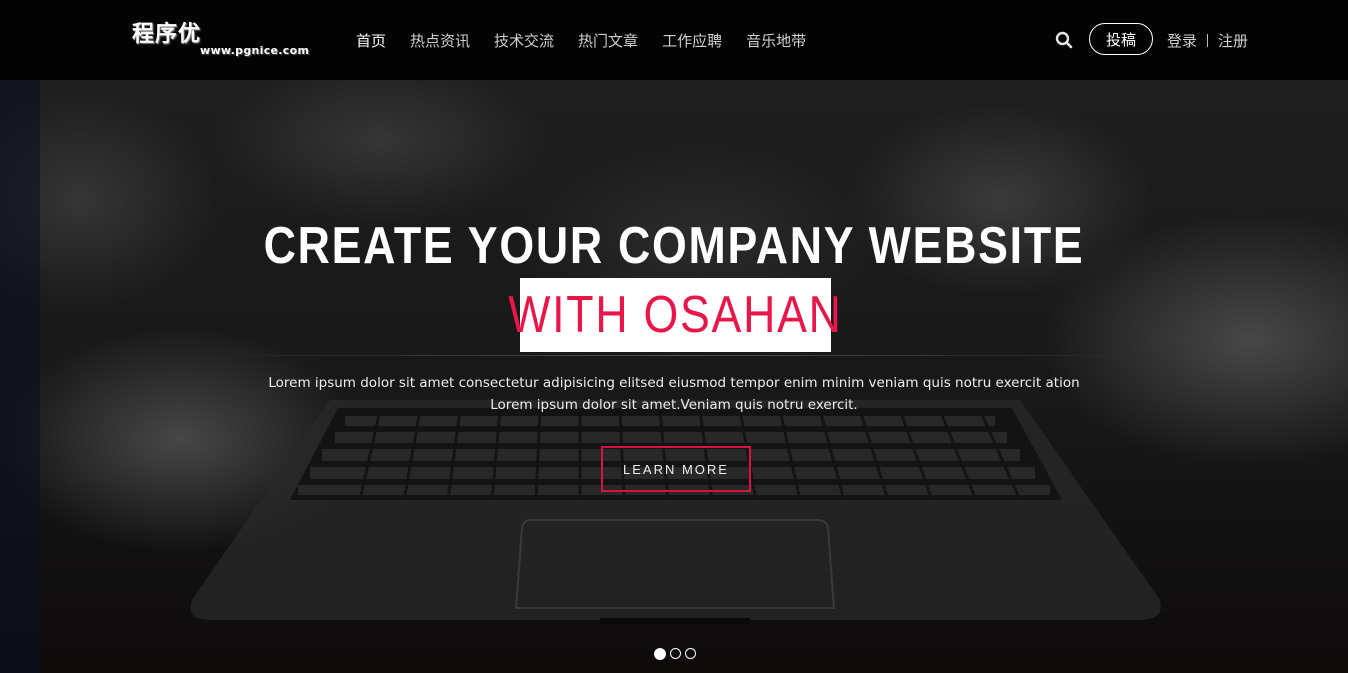  Describe the element at coordinates (255, 50) in the screenshot. I see `logo-url: www.pgnice.com` at that location.